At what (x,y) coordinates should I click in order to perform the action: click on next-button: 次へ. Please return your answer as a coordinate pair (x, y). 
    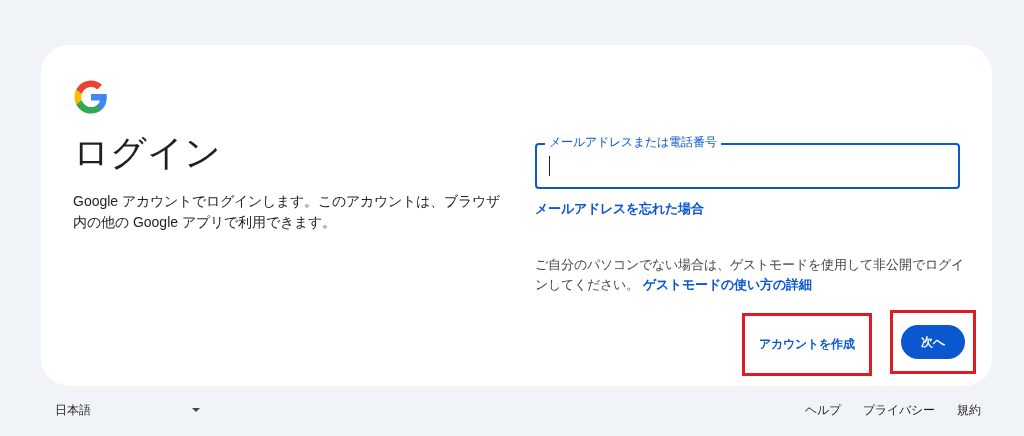
    Looking at the image, I should click on (933, 341).